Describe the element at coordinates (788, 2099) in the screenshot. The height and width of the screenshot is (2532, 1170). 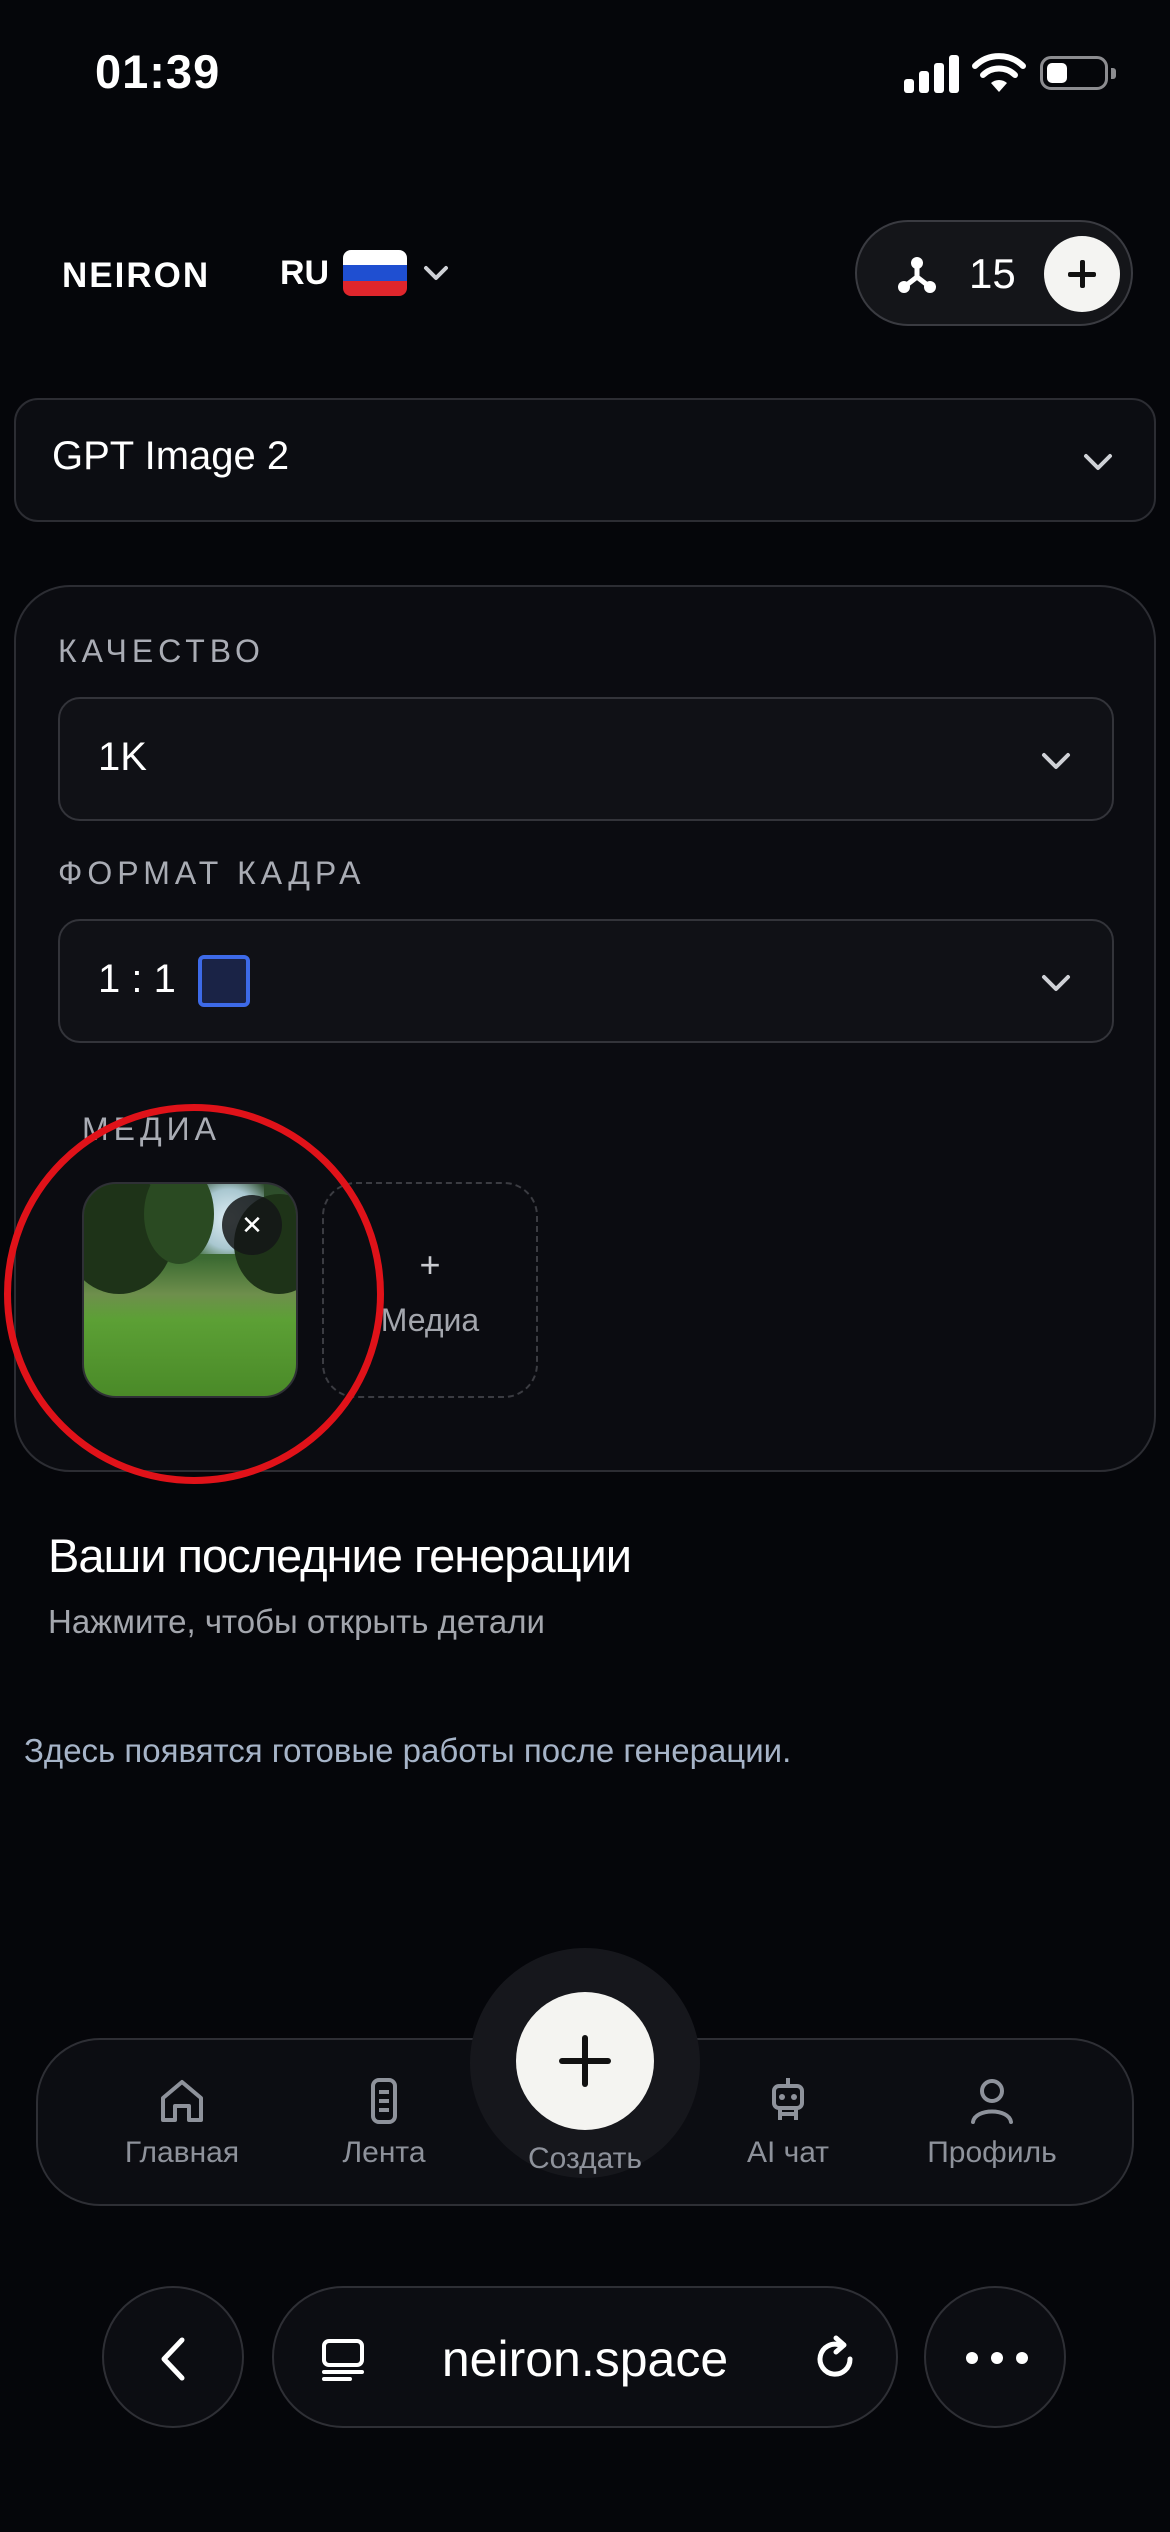
I see `robot-icon` at that location.